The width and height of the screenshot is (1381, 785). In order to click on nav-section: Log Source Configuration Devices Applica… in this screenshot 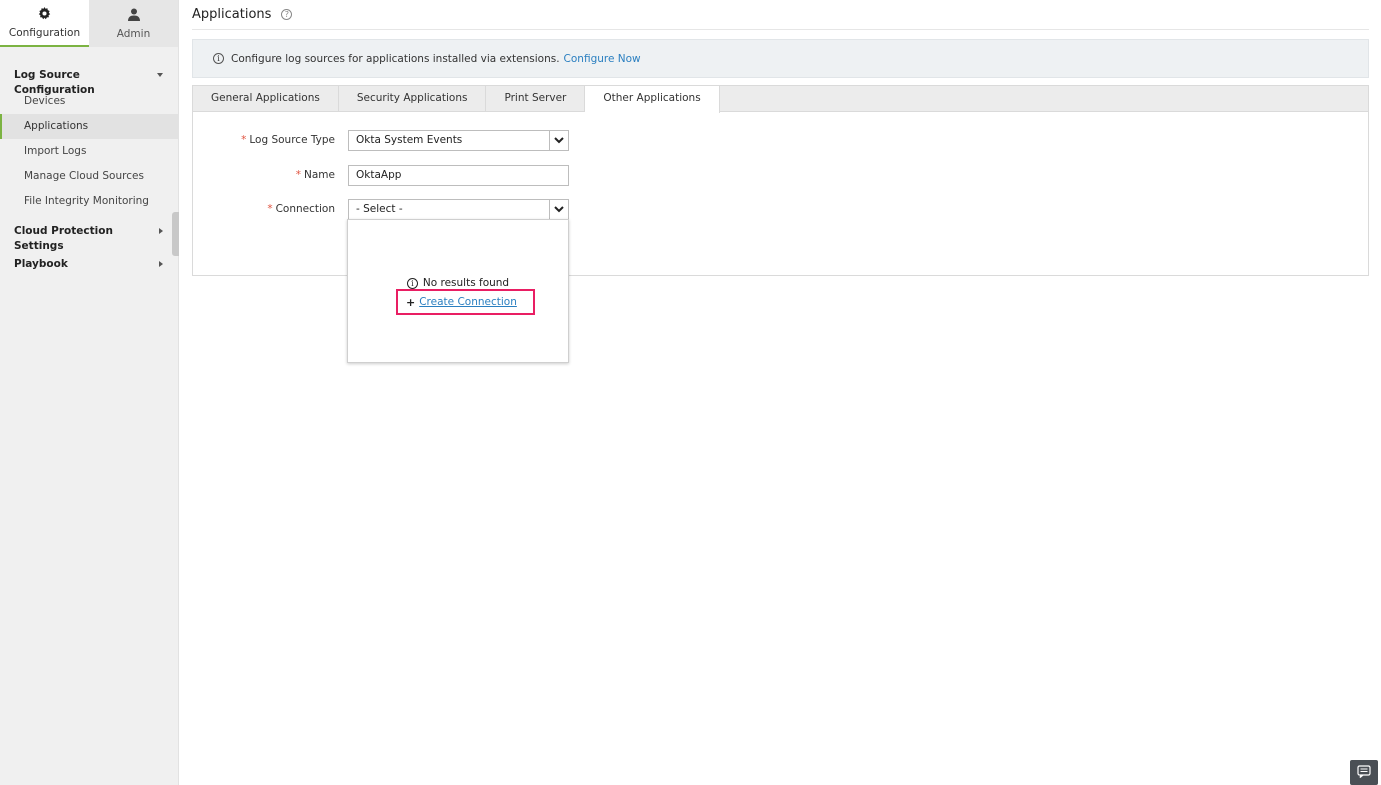, I will do `click(89, 170)`.